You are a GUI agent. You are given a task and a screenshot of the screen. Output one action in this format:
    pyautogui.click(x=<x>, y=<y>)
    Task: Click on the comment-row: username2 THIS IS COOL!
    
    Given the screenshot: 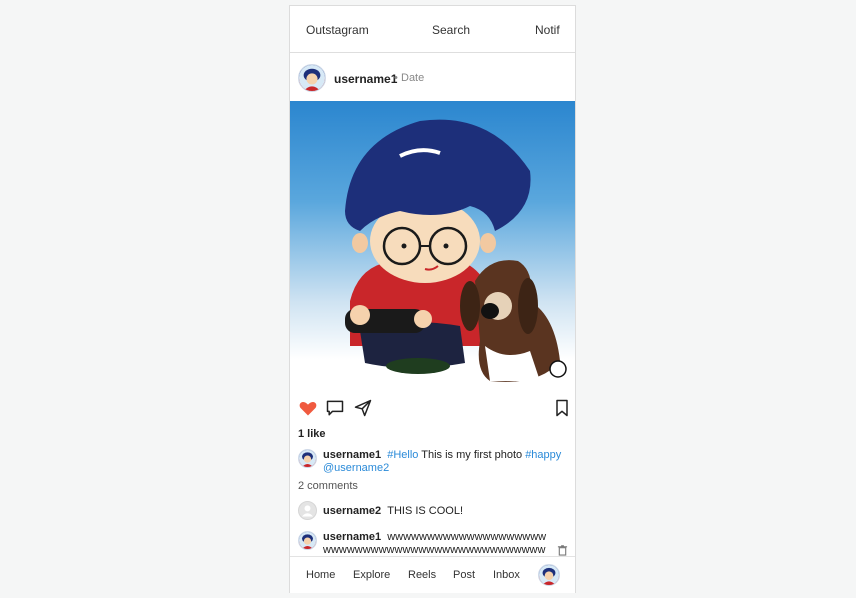 What is the action you would take?
    pyautogui.click(x=433, y=511)
    